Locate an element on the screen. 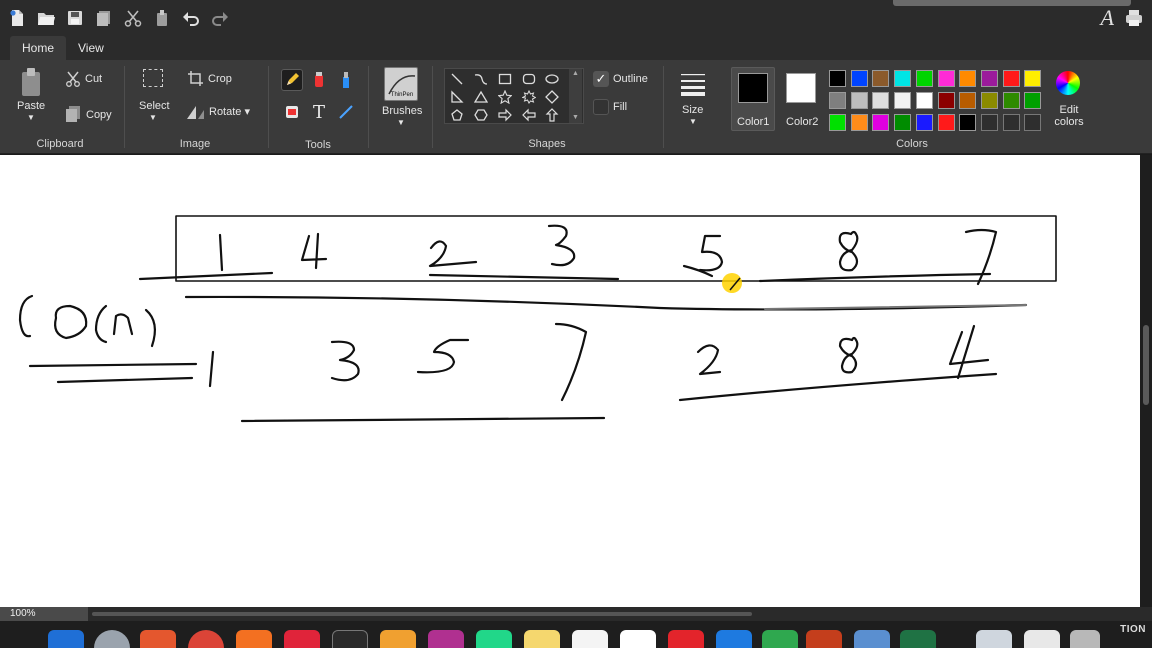 This screenshot has width=1152, height=648. horizontal-scroll-thumb is located at coordinates (422, 614).